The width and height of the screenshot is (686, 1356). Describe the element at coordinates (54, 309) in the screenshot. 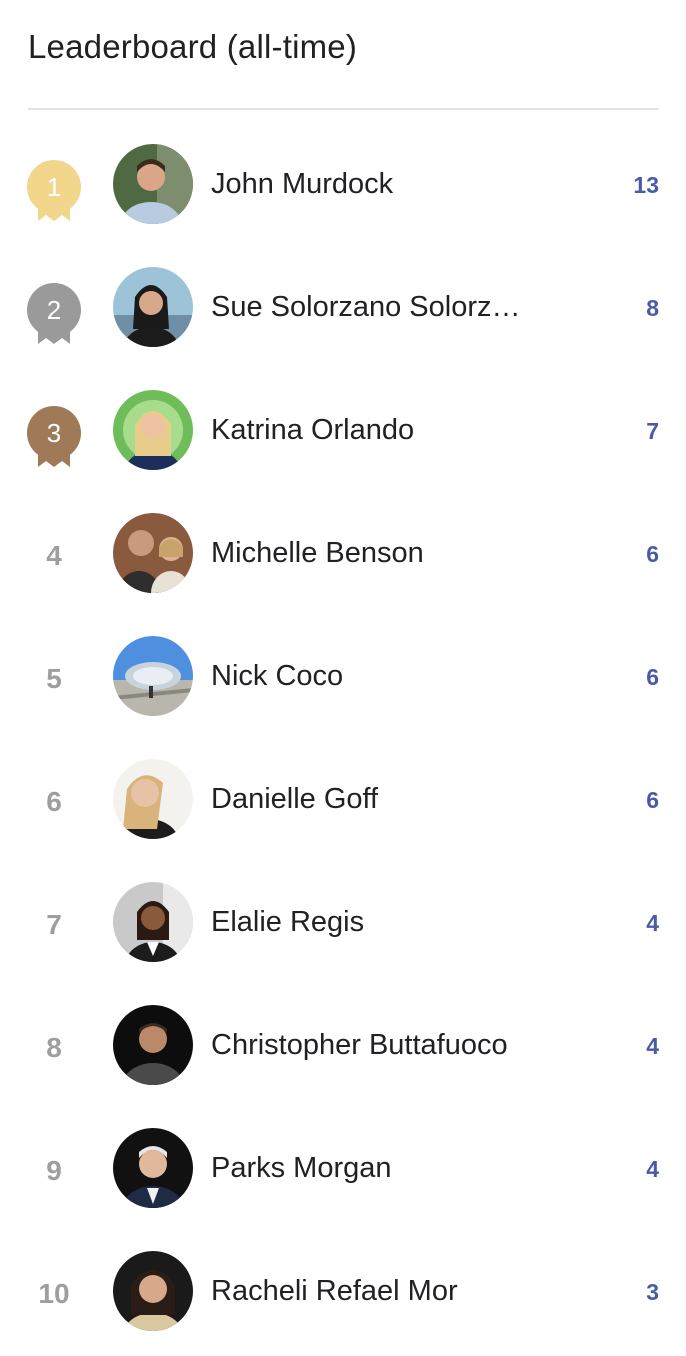

I see `rank-number: 2` at that location.